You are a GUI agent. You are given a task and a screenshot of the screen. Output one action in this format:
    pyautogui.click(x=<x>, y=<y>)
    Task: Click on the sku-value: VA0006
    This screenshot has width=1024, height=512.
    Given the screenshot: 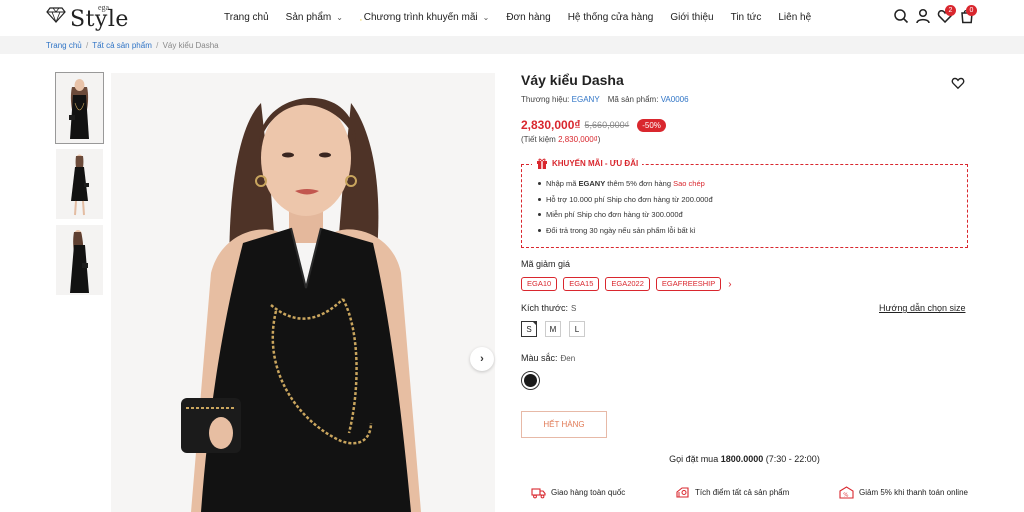 What is the action you would take?
    pyautogui.click(x=674, y=99)
    